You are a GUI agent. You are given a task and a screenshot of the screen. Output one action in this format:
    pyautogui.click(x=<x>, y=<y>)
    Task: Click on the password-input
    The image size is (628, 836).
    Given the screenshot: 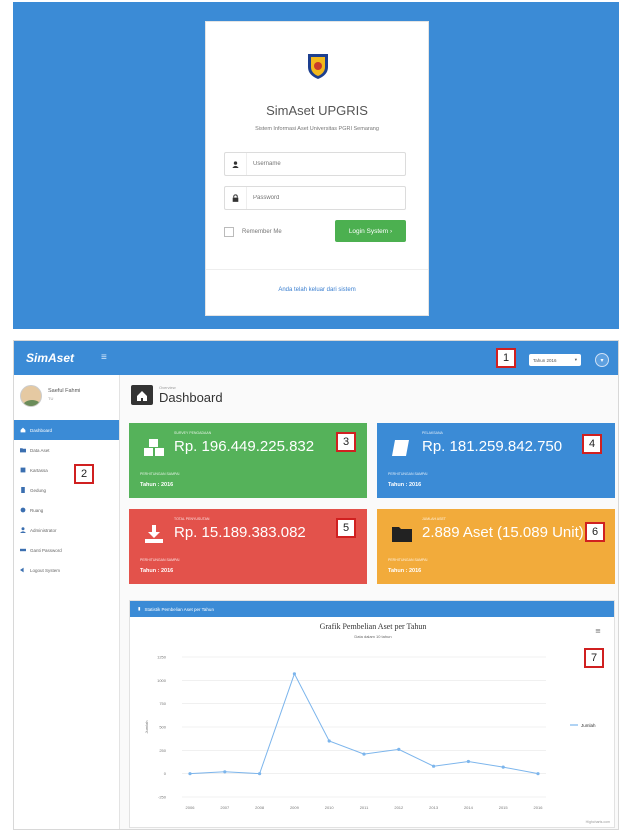 What is the action you would take?
    pyautogui.click(x=322, y=198)
    